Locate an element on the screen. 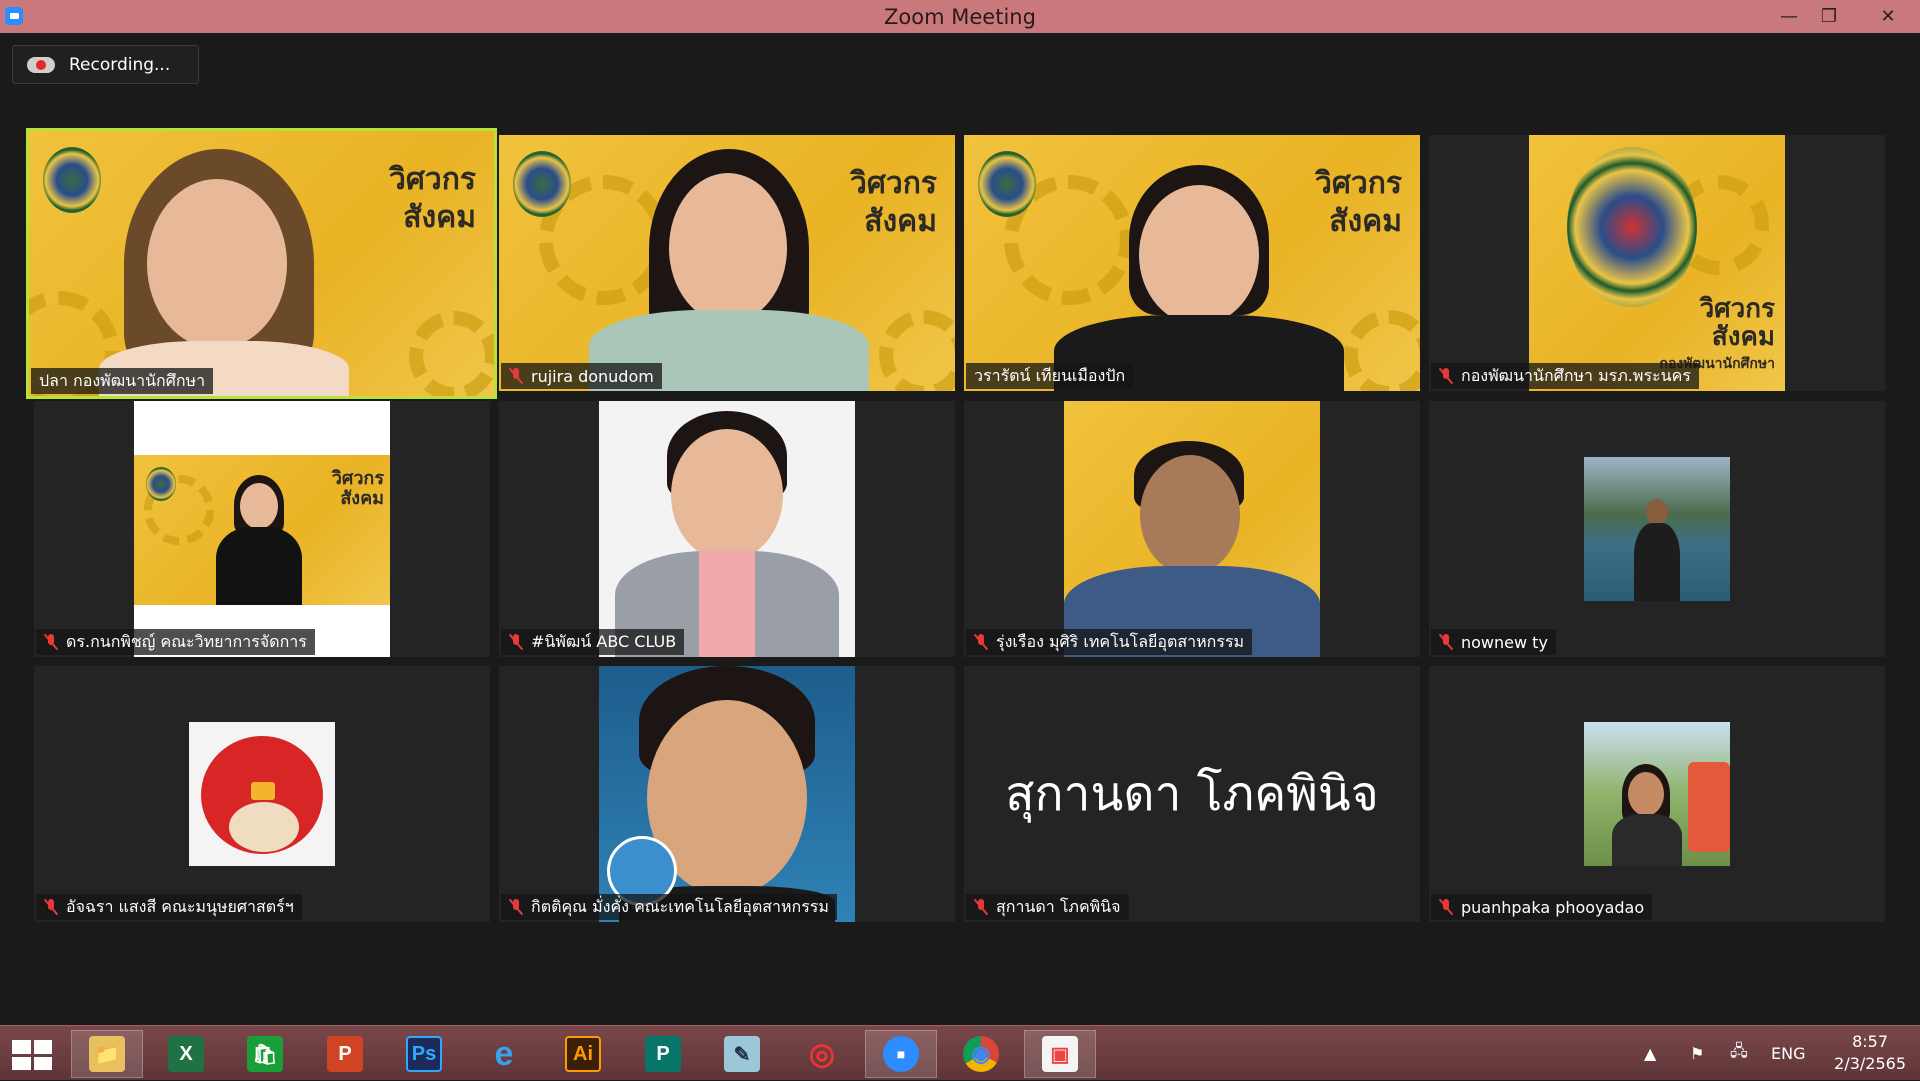 This screenshot has width=1920, height=1081. photoshop-icon: Ps is located at coordinates (424, 1054).